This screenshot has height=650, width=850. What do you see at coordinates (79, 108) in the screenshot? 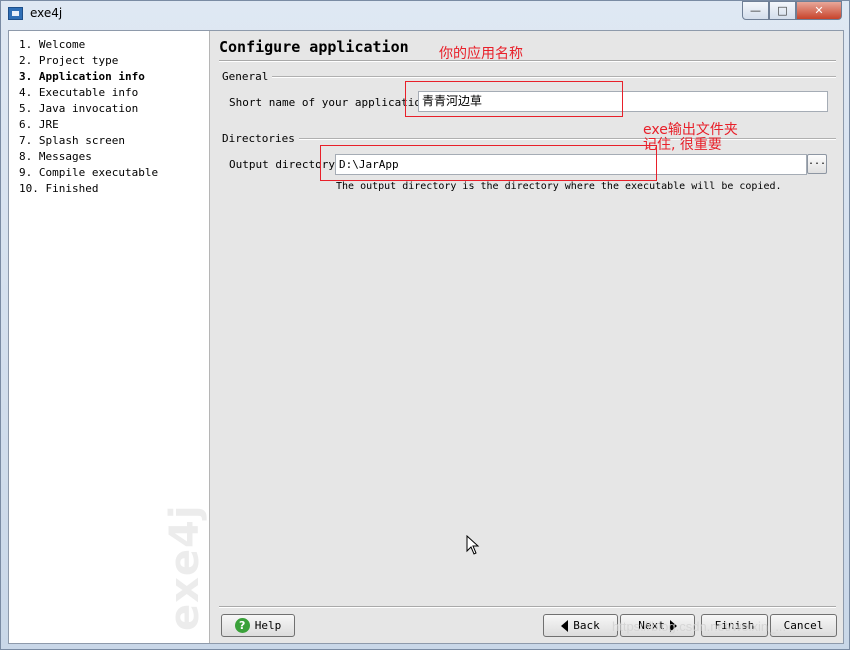
I see `step-item: 5. Java invocation` at bounding box center [79, 108].